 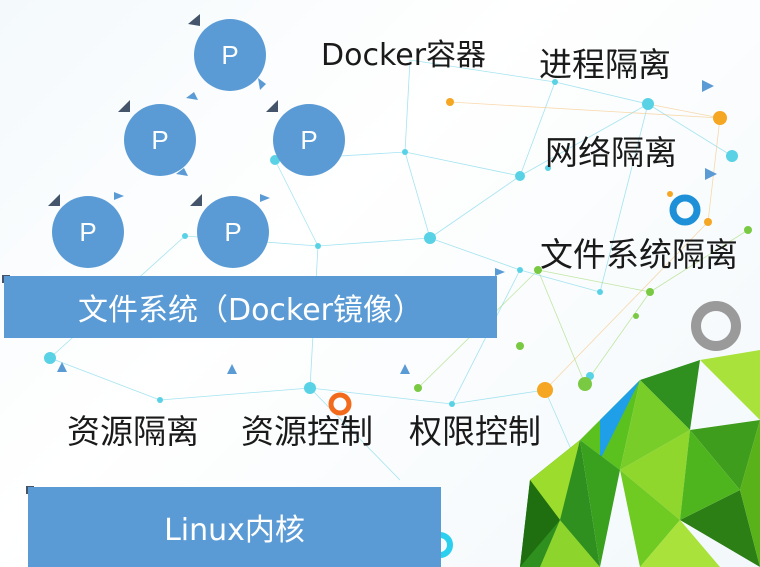 I want to click on kernel-bar: Linux内核, so click(x=234, y=527).